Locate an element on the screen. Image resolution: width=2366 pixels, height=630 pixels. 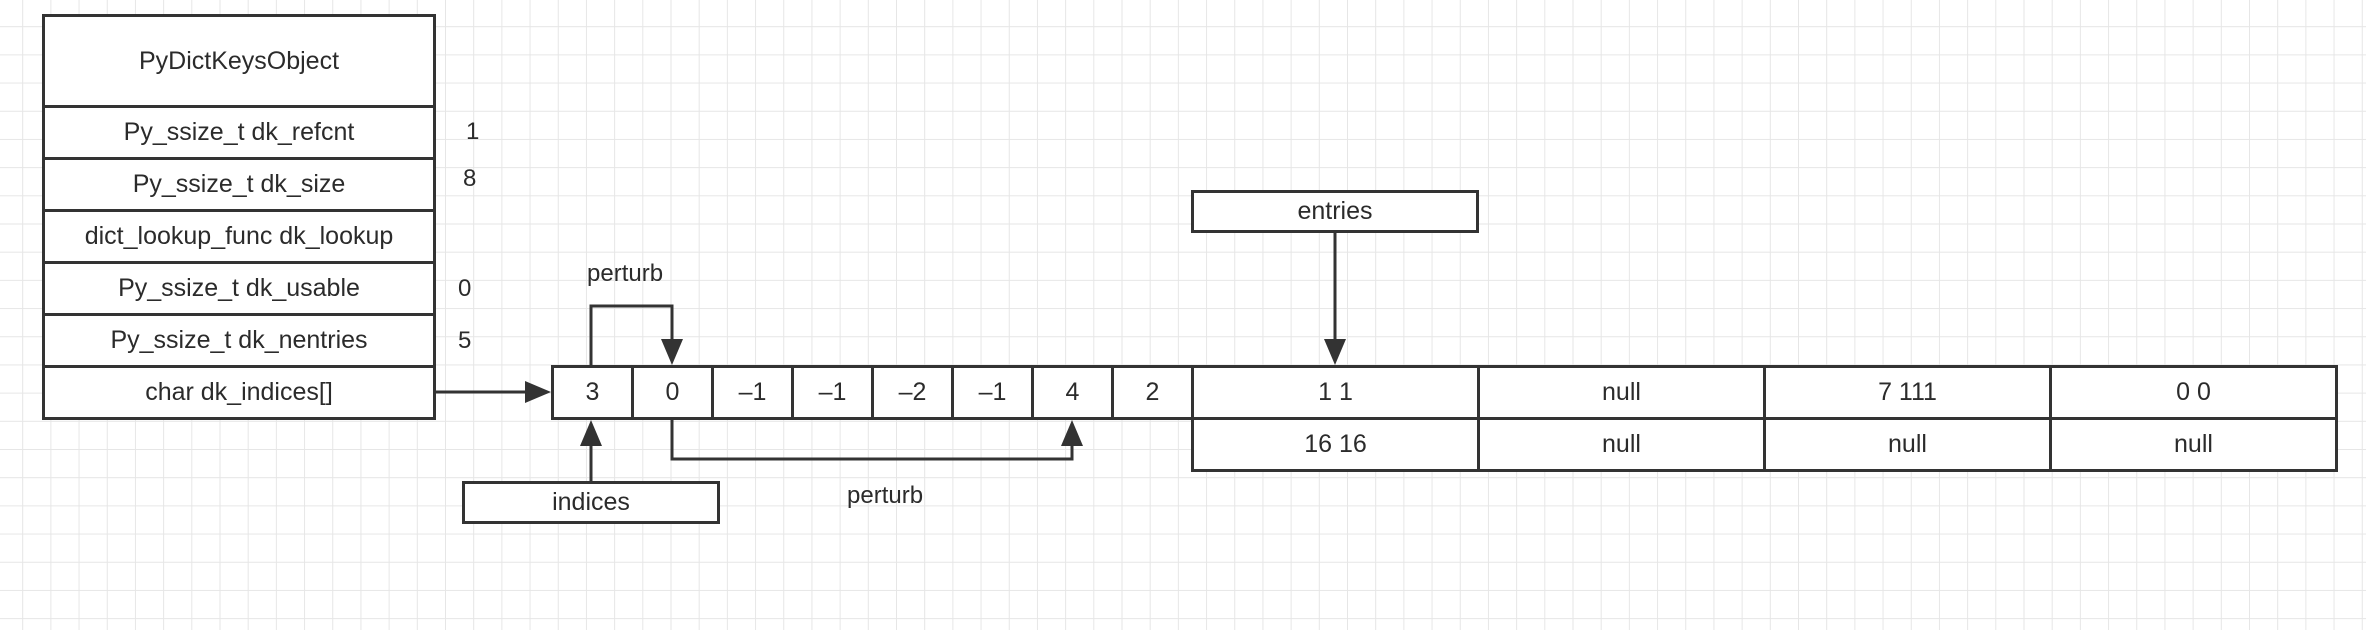
perturb-arrow-top is located at coordinates (631, 334).